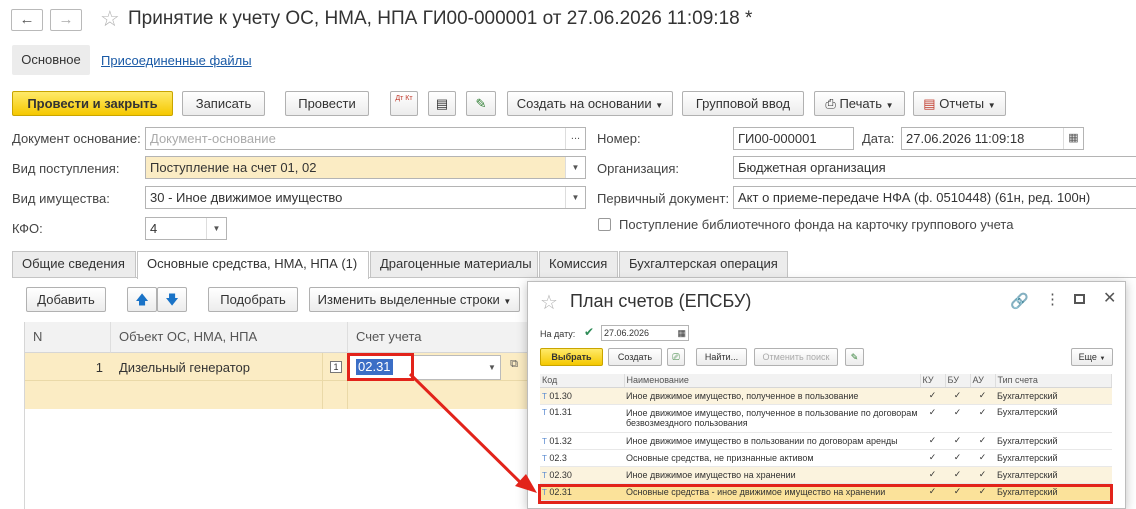  I want to click on reports-label: Отчеты, so click(962, 103).